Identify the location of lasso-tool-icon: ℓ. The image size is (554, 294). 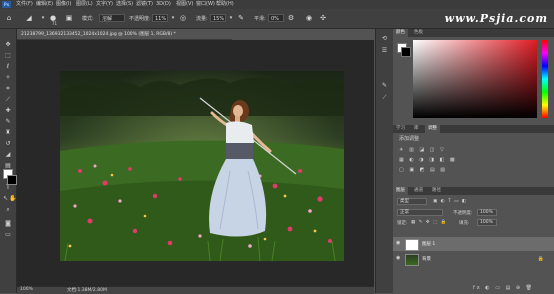
(8, 66).